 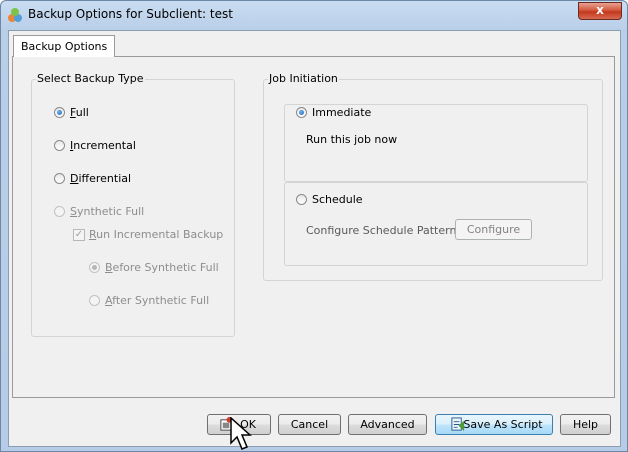 What do you see at coordinates (130, 14) in the screenshot?
I see `window-title: Backup Options for Subclient: test` at bounding box center [130, 14].